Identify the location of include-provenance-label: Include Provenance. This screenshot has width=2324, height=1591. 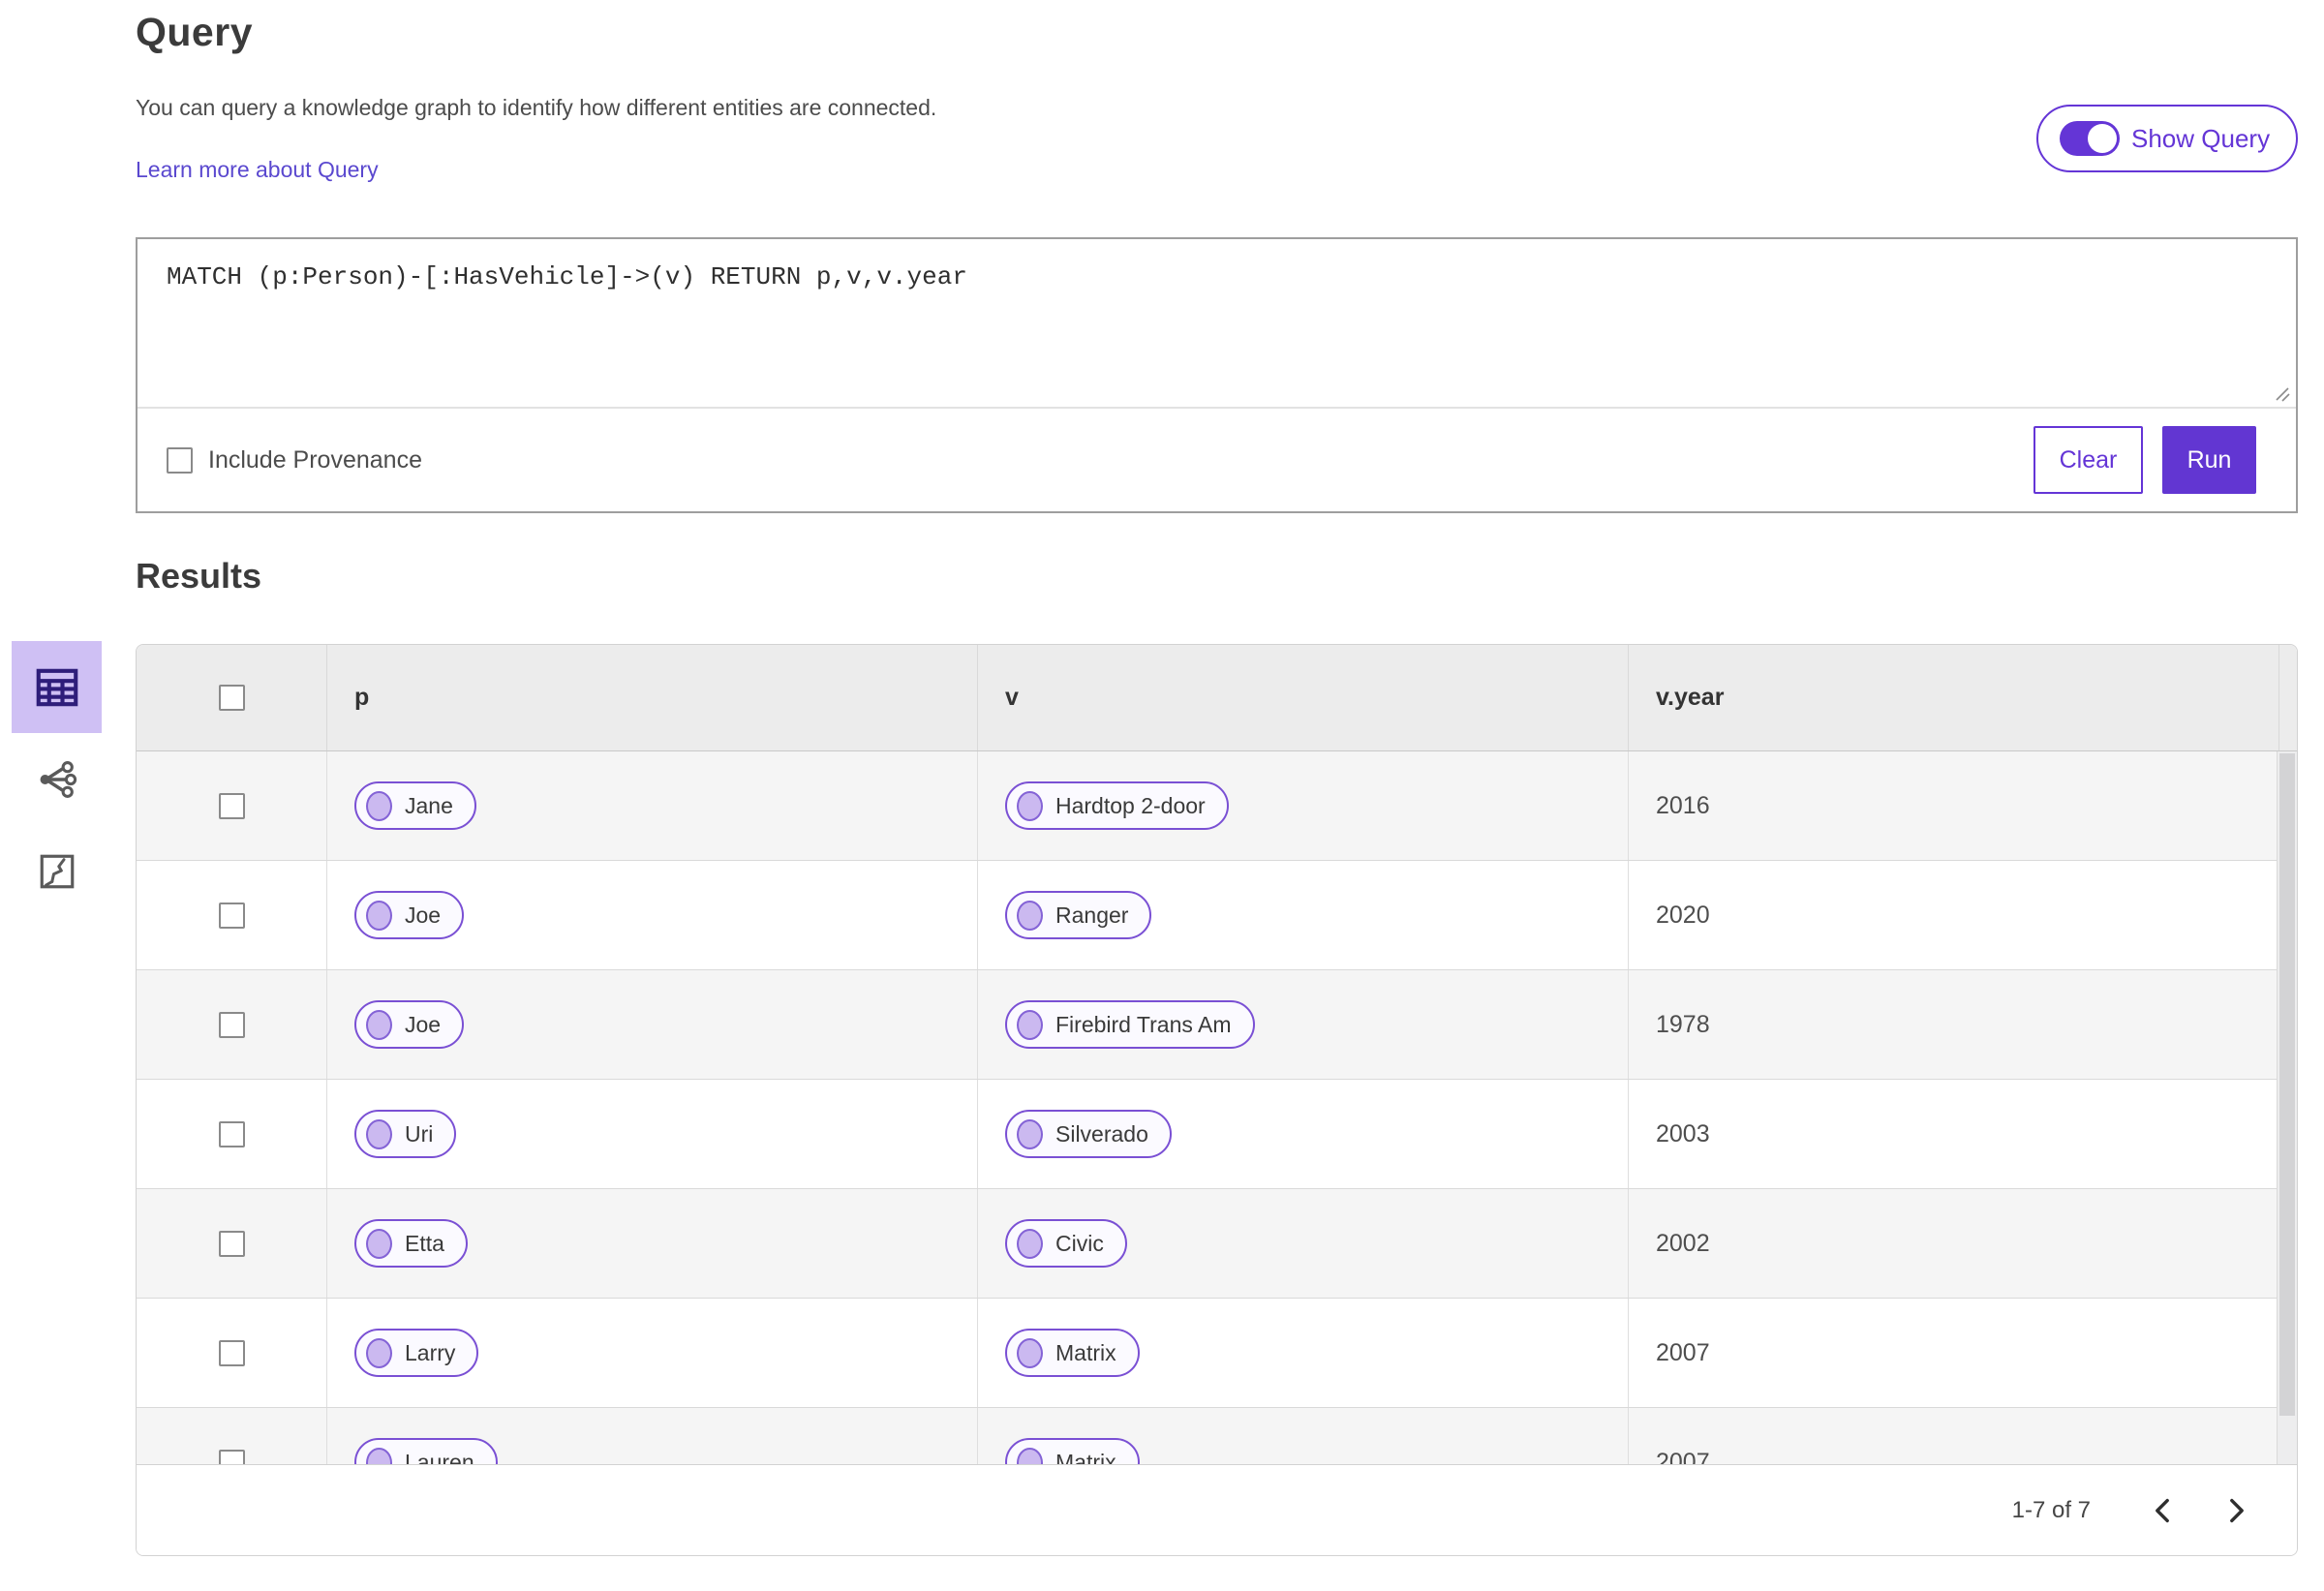
(315, 459).